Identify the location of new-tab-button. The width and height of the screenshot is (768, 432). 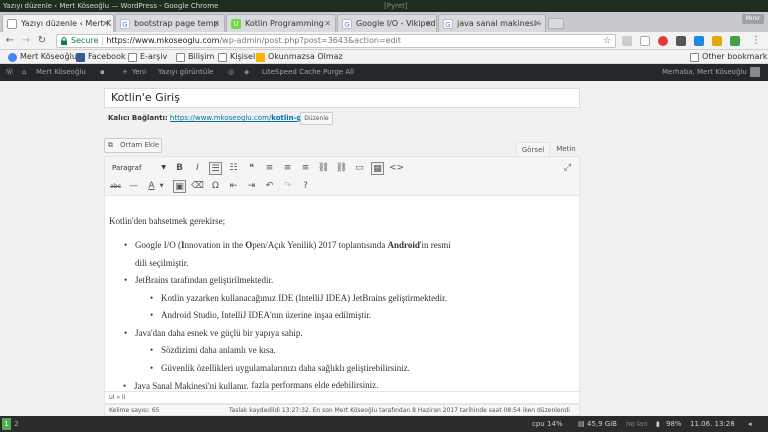
(556, 23).